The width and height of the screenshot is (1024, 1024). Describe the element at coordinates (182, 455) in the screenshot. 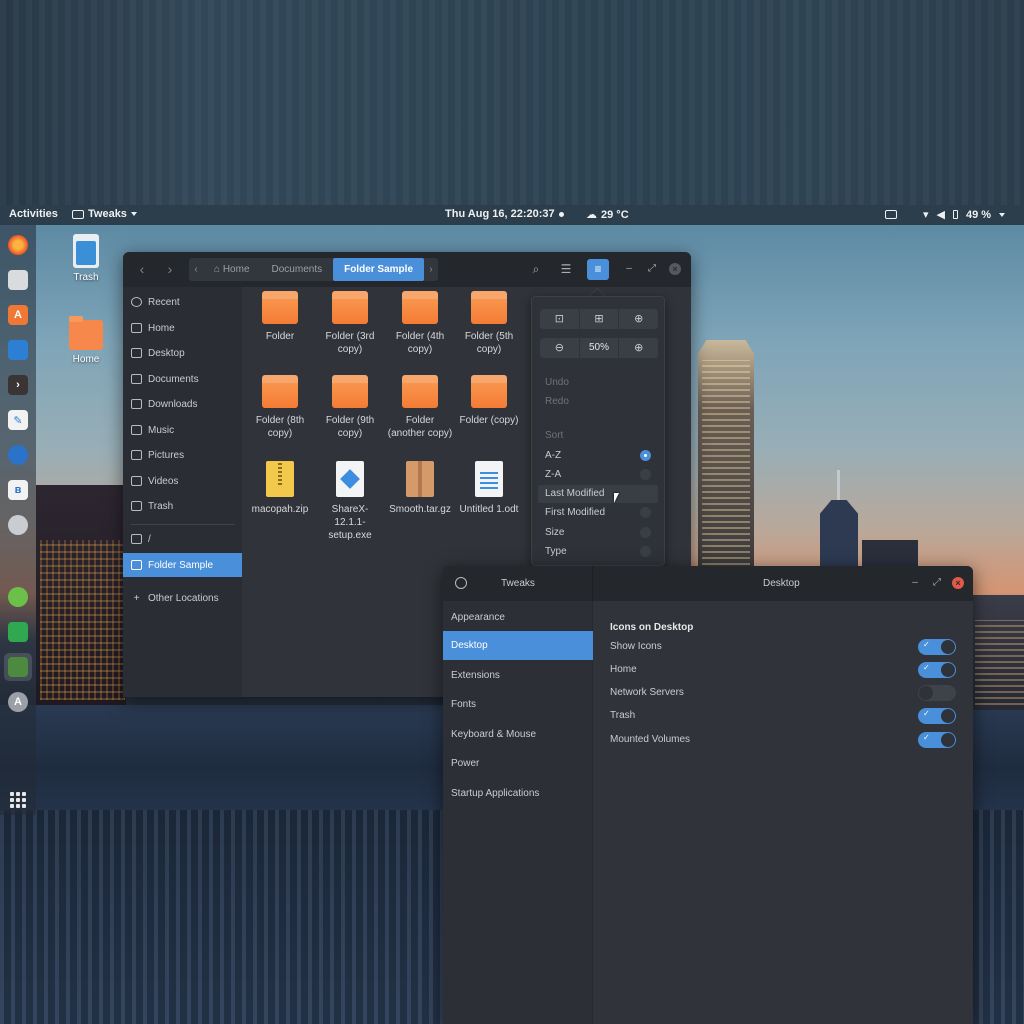

I see `sidebar-item-pictures: Pictures` at that location.